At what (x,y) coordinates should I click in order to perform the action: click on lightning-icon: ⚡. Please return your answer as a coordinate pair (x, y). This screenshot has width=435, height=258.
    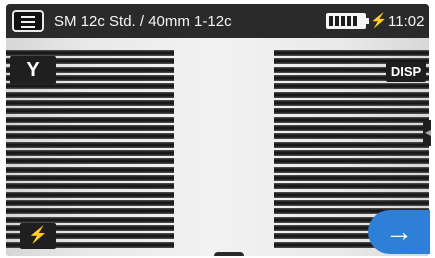
    Looking at the image, I should click on (38, 235).